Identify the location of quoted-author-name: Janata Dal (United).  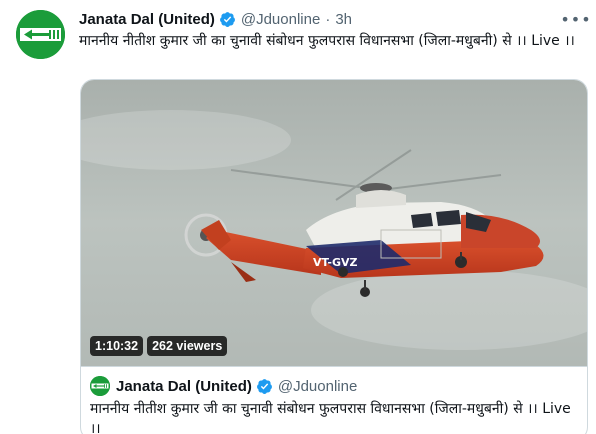
(184, 386).